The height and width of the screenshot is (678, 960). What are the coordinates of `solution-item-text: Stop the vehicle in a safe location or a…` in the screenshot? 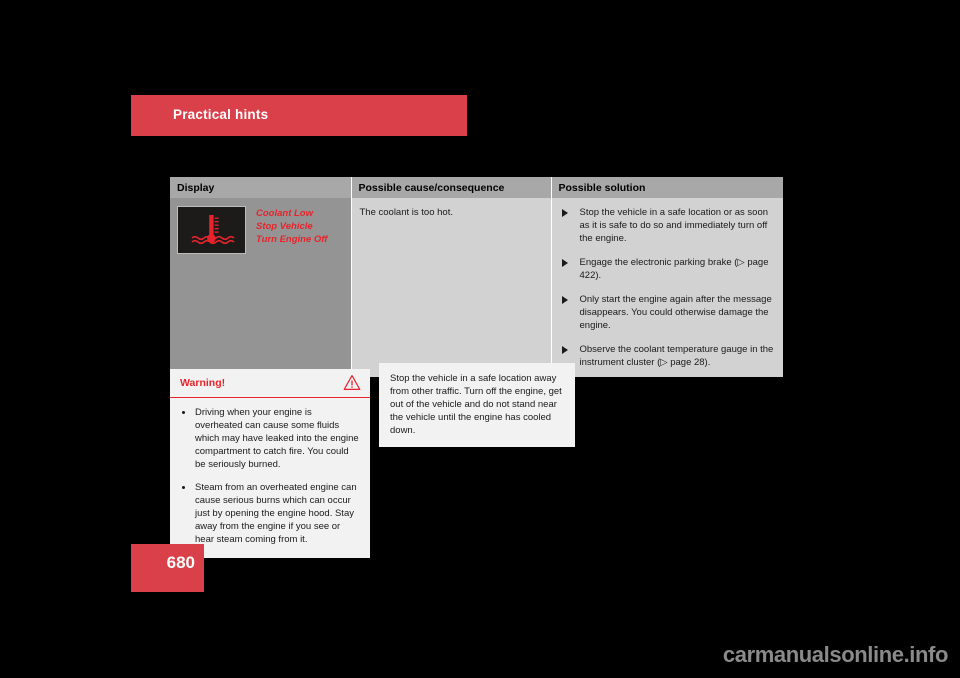 It's located at (674, 225).